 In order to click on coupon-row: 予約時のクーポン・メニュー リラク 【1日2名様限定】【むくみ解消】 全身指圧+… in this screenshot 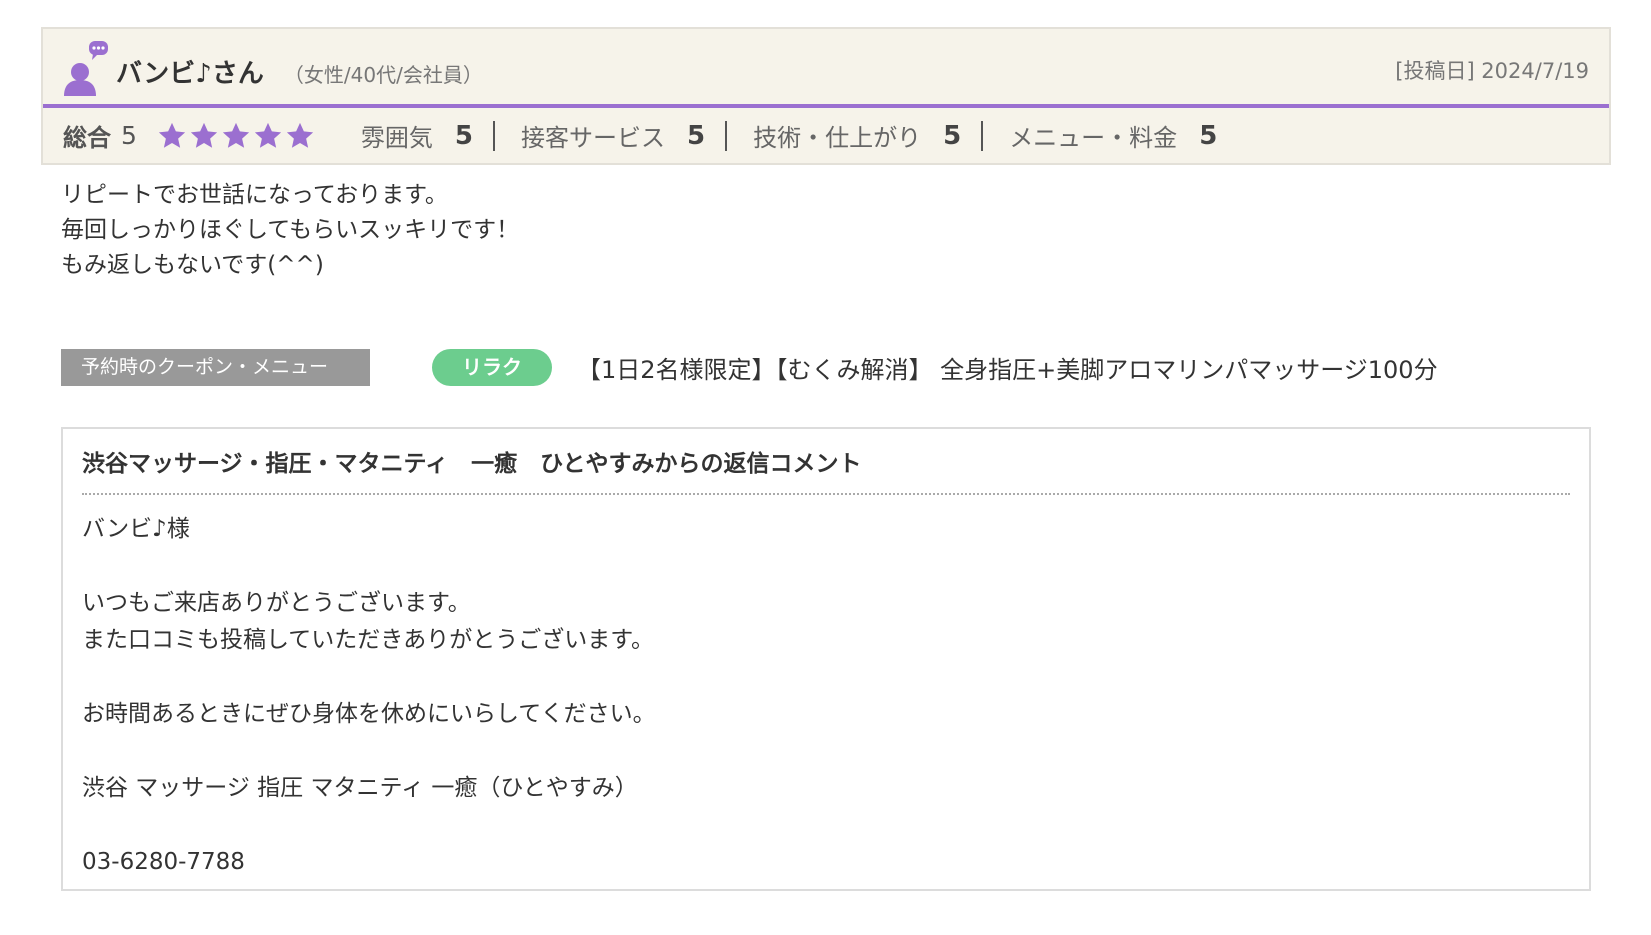, I will do `click(749, 367)`.